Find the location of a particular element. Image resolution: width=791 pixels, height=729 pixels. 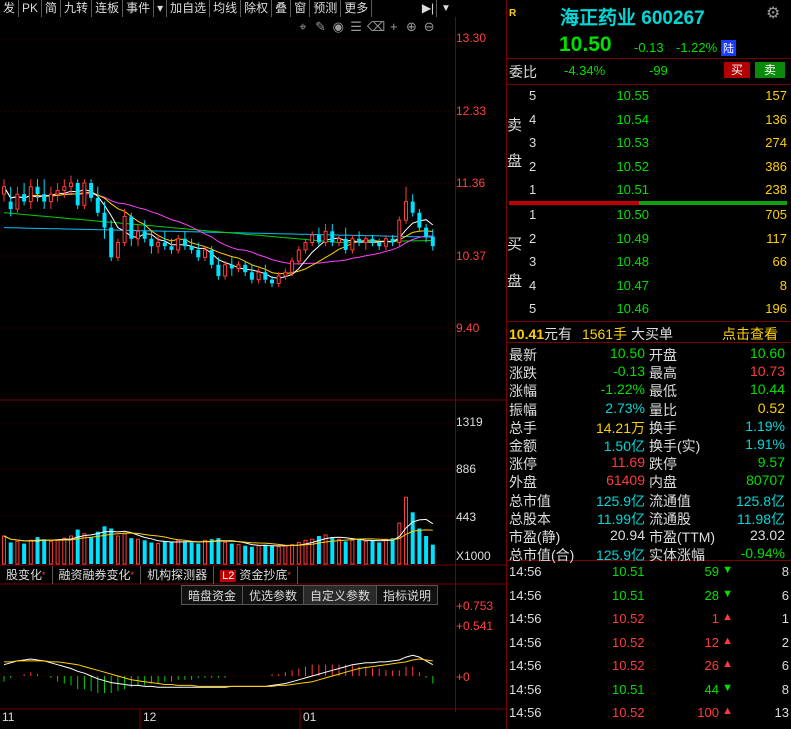

tick-price: 10.52 is located at coordinates (628, 712).